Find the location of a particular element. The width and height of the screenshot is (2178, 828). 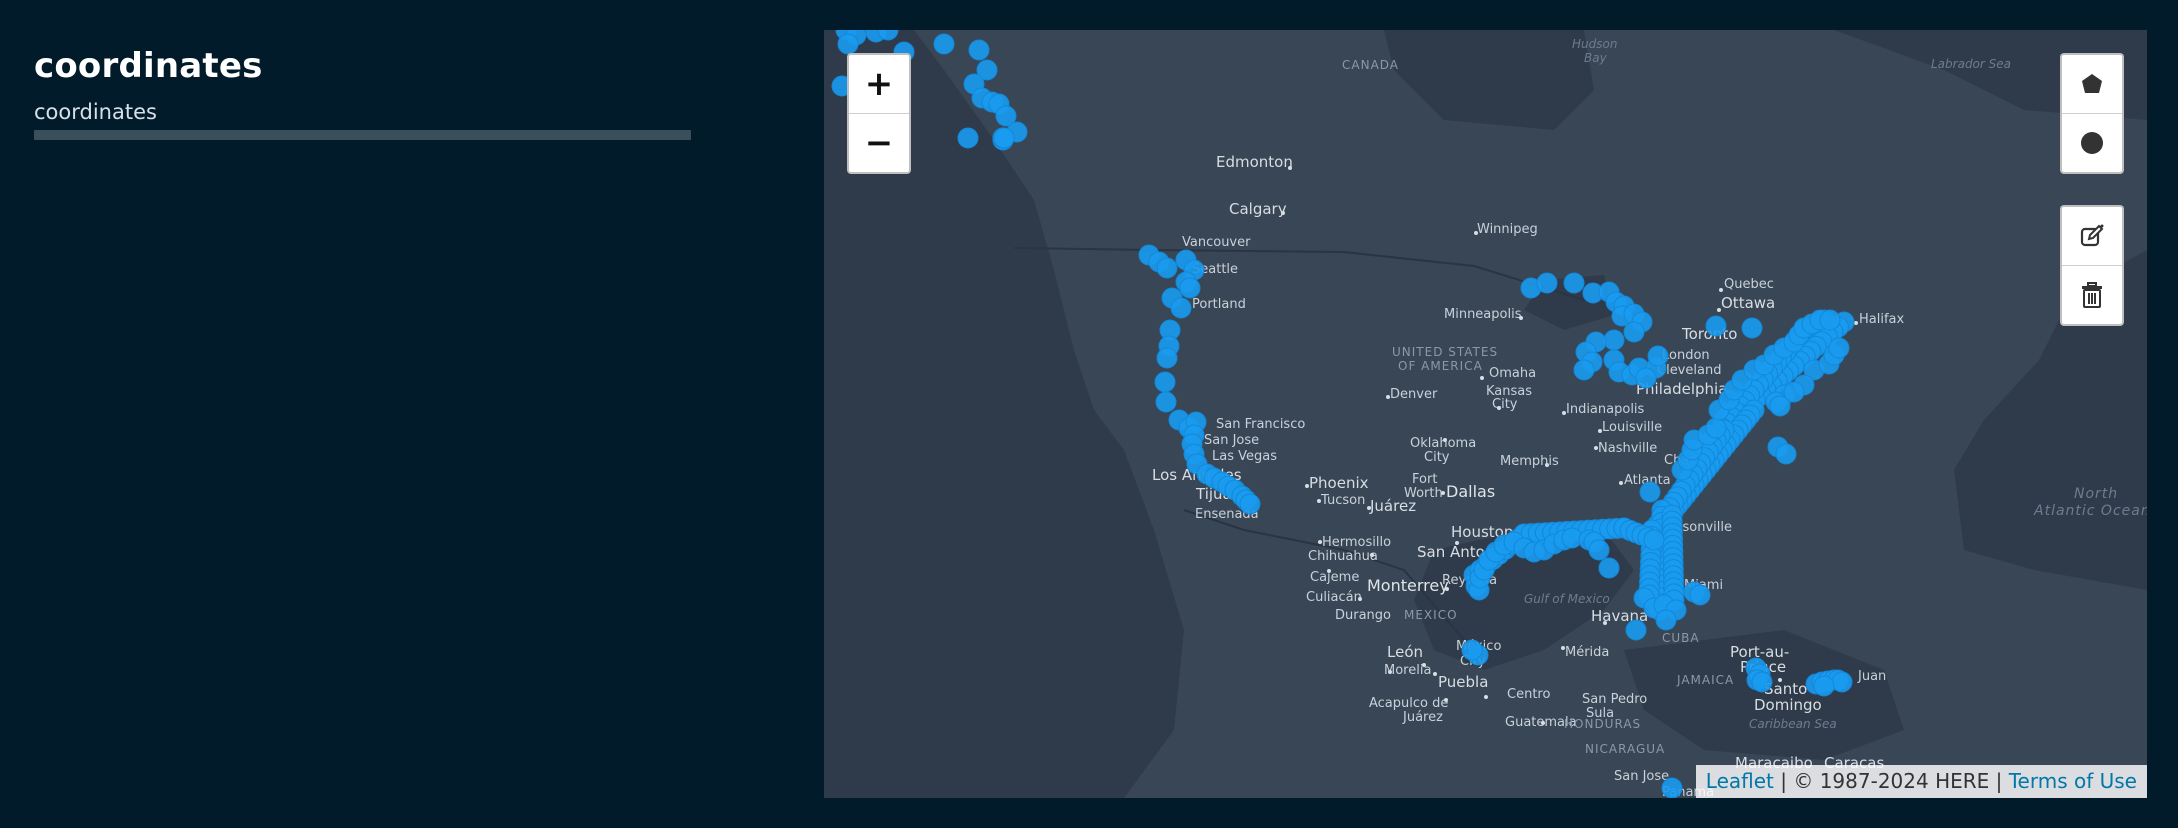

label-juarez: Juárez is located at coordinates (1392, 506).